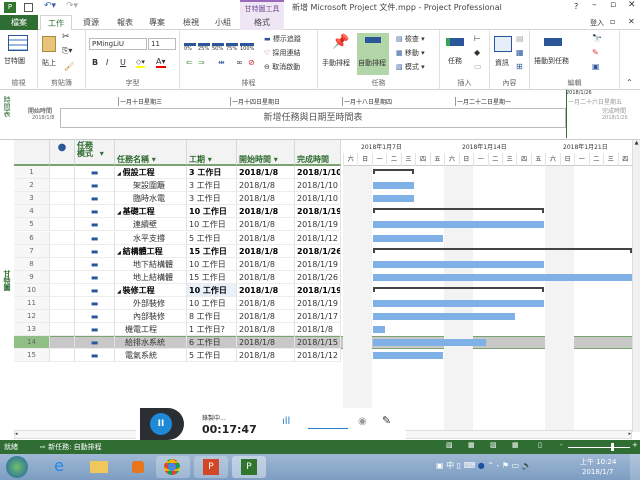  Describe the element at coordinates (151, 199) in the screenshot. I see `task-name-cell: 臨時水電` at that location.